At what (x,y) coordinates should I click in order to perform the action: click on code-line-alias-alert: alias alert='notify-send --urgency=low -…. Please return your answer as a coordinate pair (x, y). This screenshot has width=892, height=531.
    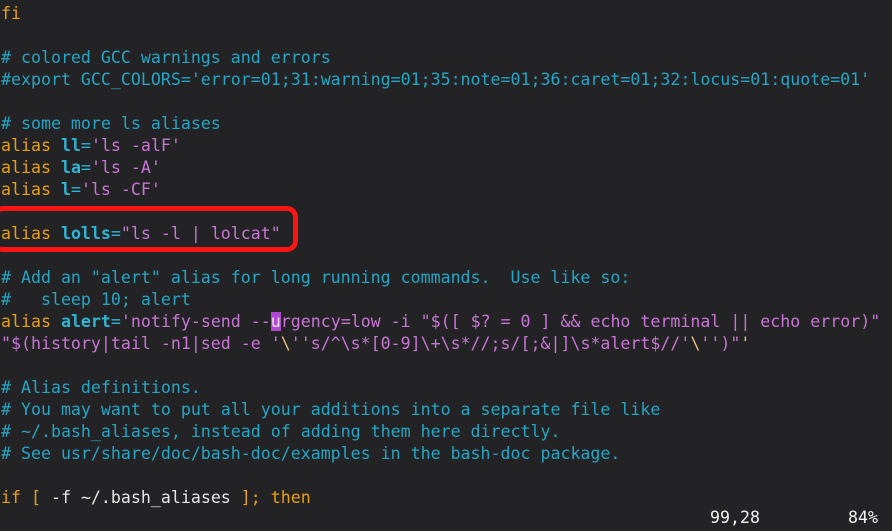
    Looking at the image, I should click on (446, 322).